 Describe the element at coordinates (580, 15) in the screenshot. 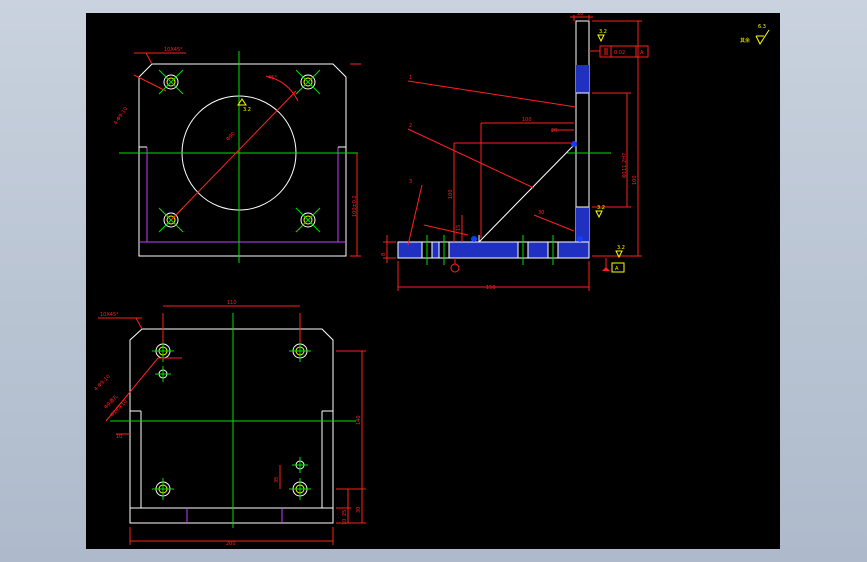

I see `side-thick-text: 10` at that location.